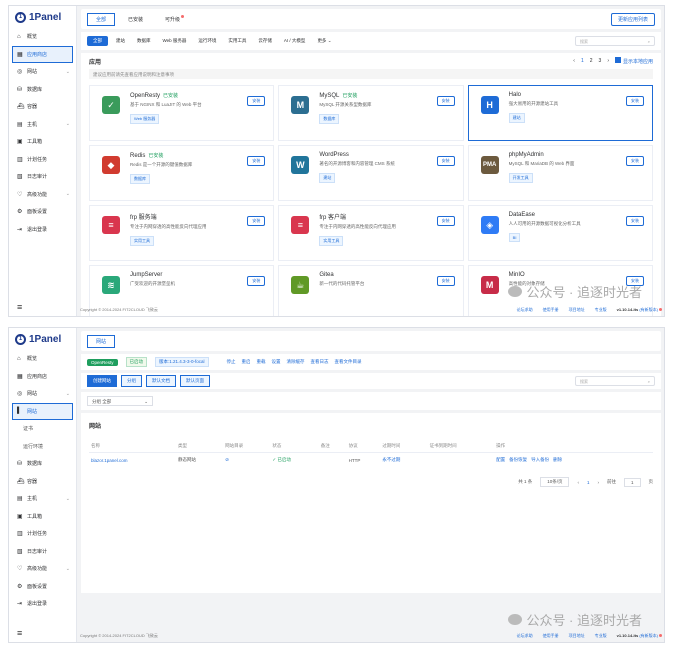 This screenshot has width=673, height=648. I want to click on sidebar-item-6: ⛁ 数据库, so click(42, 464).